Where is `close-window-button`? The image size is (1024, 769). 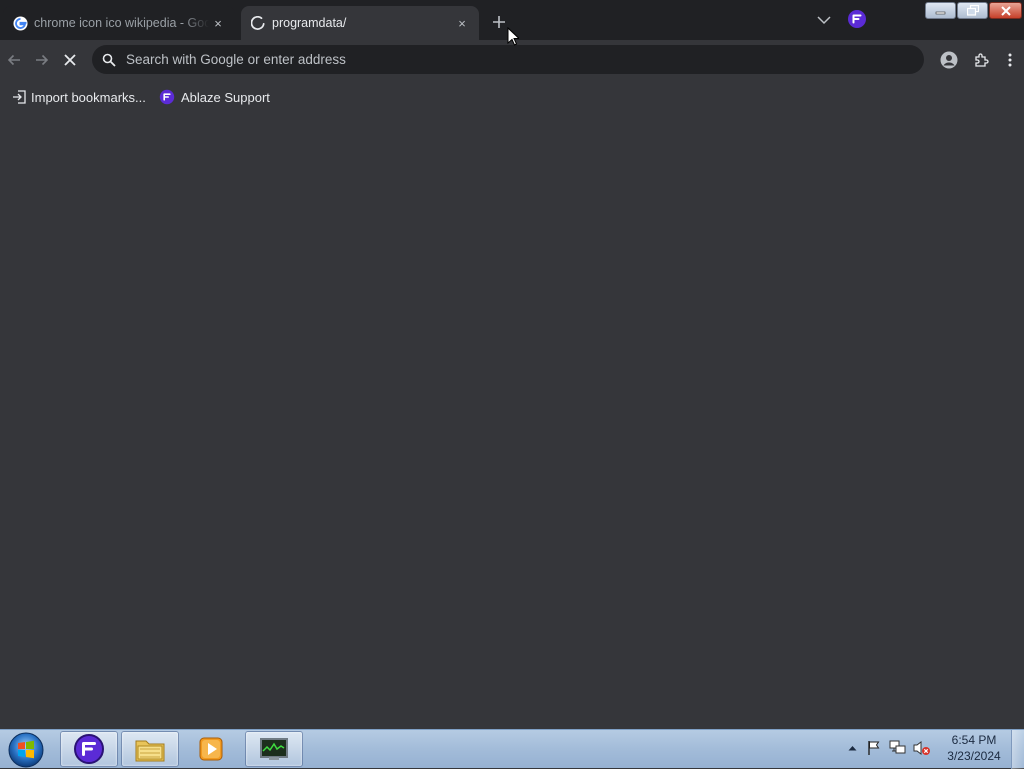
close-window-button is located at coordinates (1005, 10).